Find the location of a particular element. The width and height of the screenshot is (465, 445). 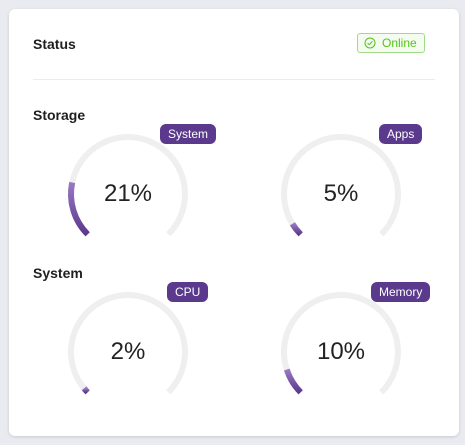

system-memory-gauge: 10% is located at coordinates (341, 352).